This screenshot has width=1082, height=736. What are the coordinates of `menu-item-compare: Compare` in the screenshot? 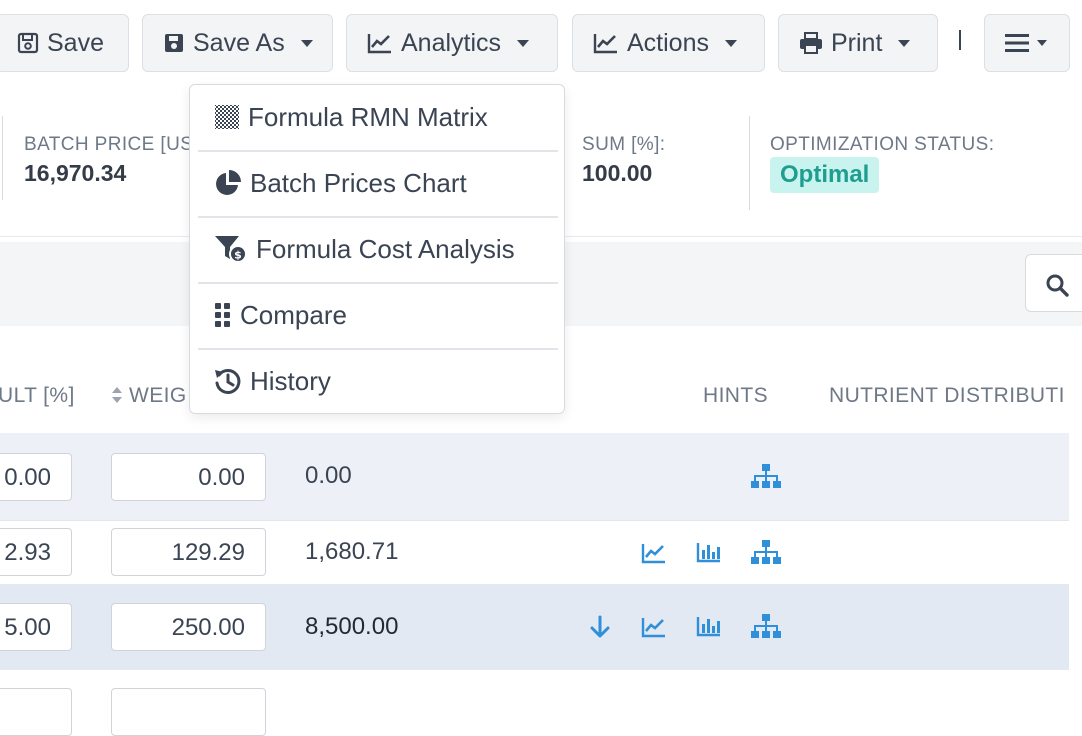 It's located at (378, 315).